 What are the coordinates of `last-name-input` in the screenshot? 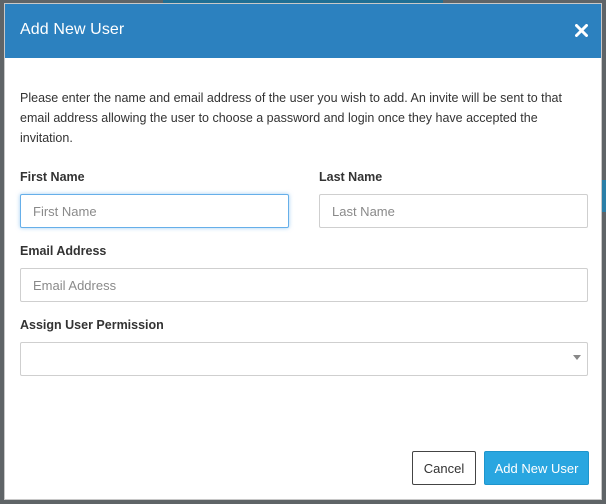 It's located at (453, 211).